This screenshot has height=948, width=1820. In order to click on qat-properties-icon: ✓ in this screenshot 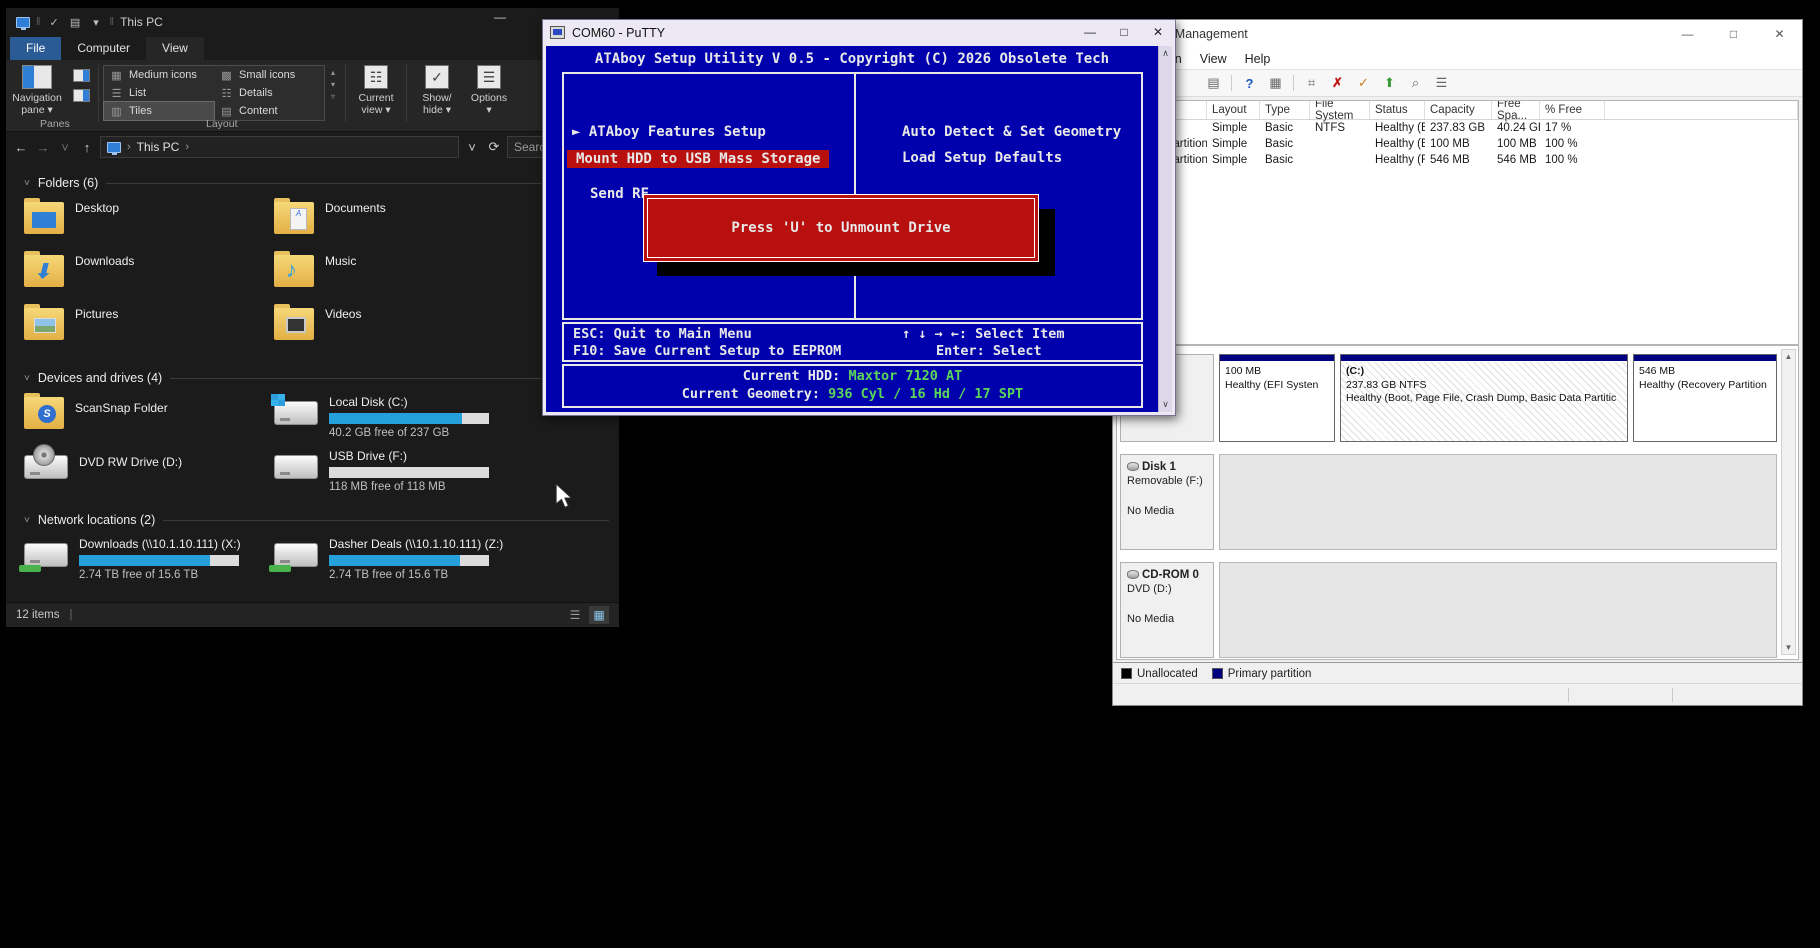, I will do `click(54, 22)`.